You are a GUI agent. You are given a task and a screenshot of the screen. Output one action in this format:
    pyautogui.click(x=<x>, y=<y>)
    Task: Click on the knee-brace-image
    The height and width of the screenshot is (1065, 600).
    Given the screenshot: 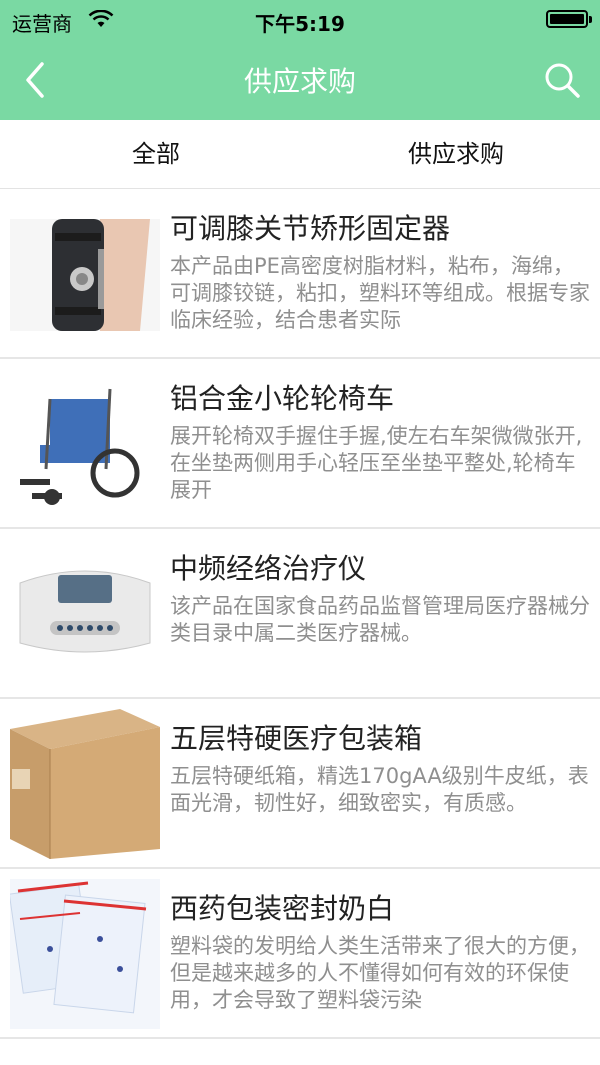 What is the action you would take?
    pyautogui.click(x=85, y=275)
    